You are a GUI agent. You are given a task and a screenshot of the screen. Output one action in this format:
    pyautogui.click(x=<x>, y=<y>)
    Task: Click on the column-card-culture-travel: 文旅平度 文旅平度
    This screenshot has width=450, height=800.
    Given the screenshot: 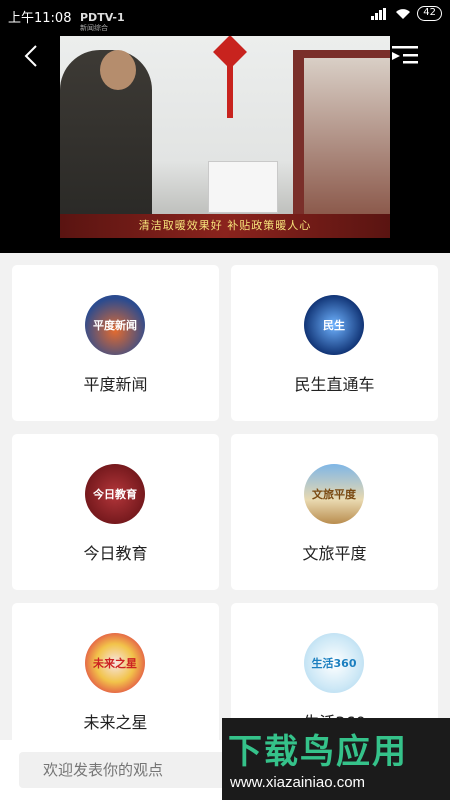 What is the action you would take?
    pyautogui.click(x=334, y=512)
    